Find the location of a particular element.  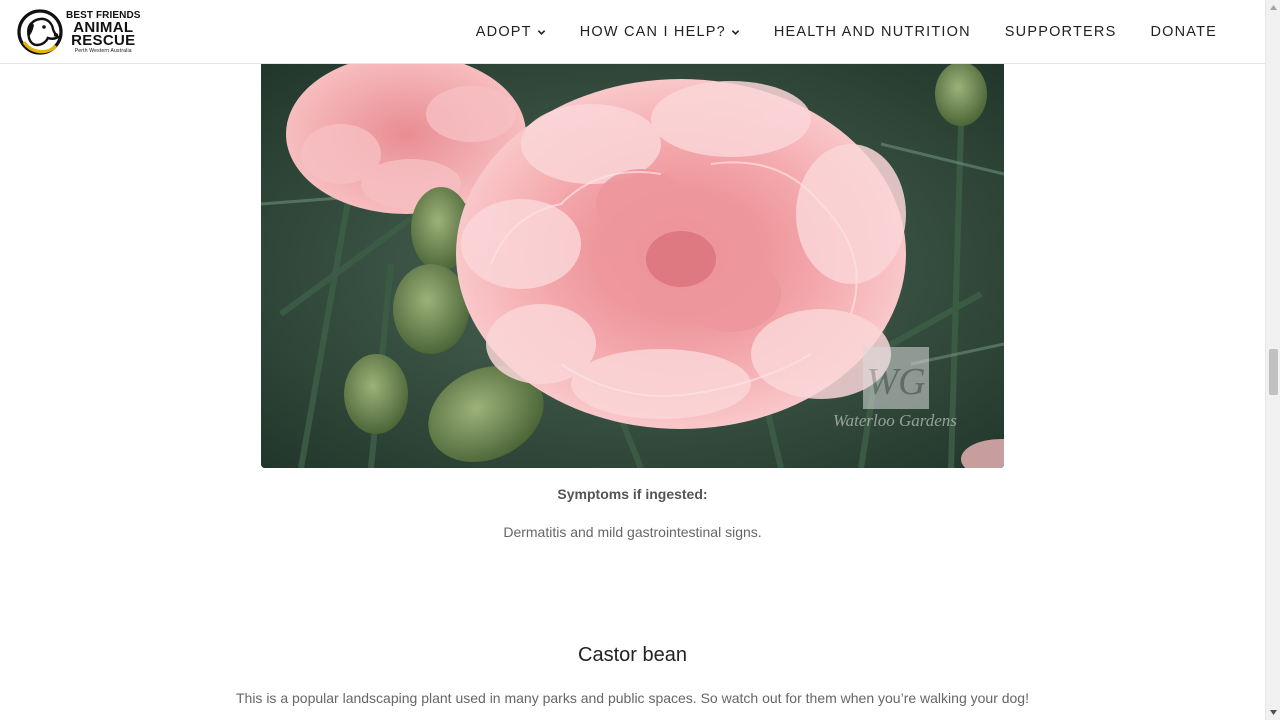

scroll-down-icon is located at coordinates (1273, 712).